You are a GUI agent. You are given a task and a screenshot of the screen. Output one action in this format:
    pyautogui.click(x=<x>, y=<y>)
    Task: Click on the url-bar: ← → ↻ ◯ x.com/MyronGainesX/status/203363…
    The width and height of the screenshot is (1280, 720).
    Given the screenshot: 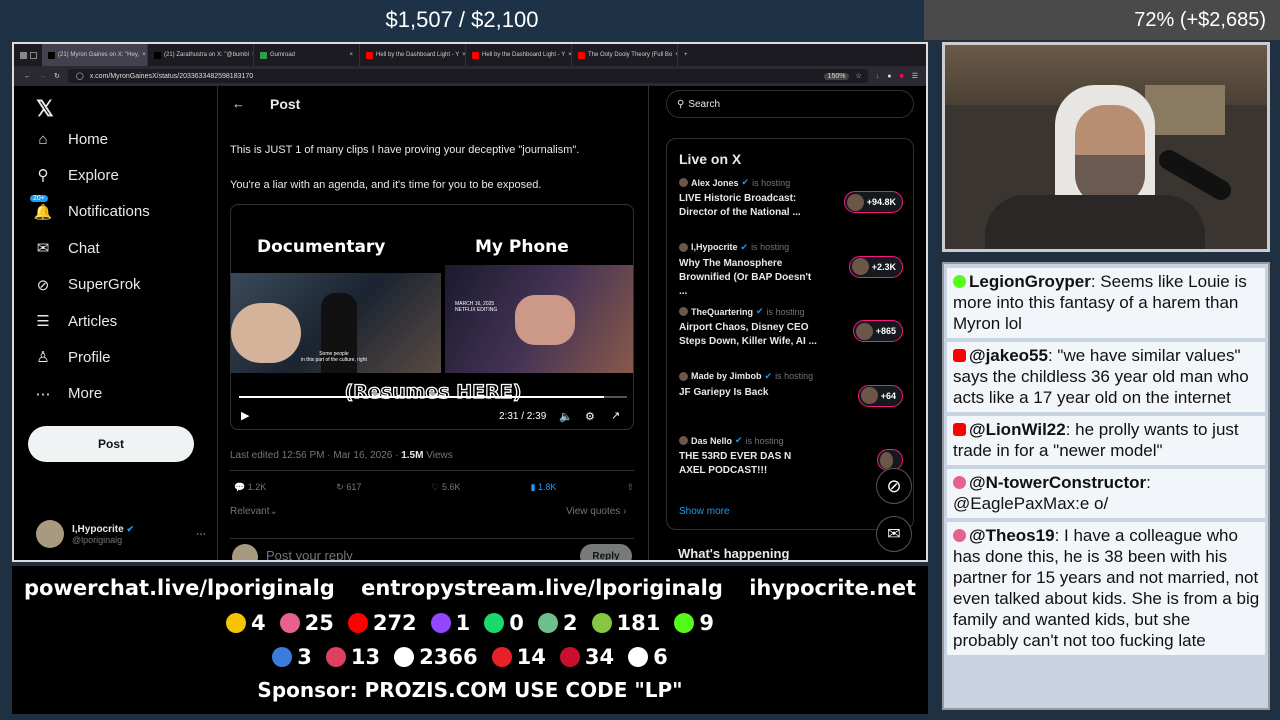 What is the action you would take?
    pyautogui.click(x=470, y=76)
    